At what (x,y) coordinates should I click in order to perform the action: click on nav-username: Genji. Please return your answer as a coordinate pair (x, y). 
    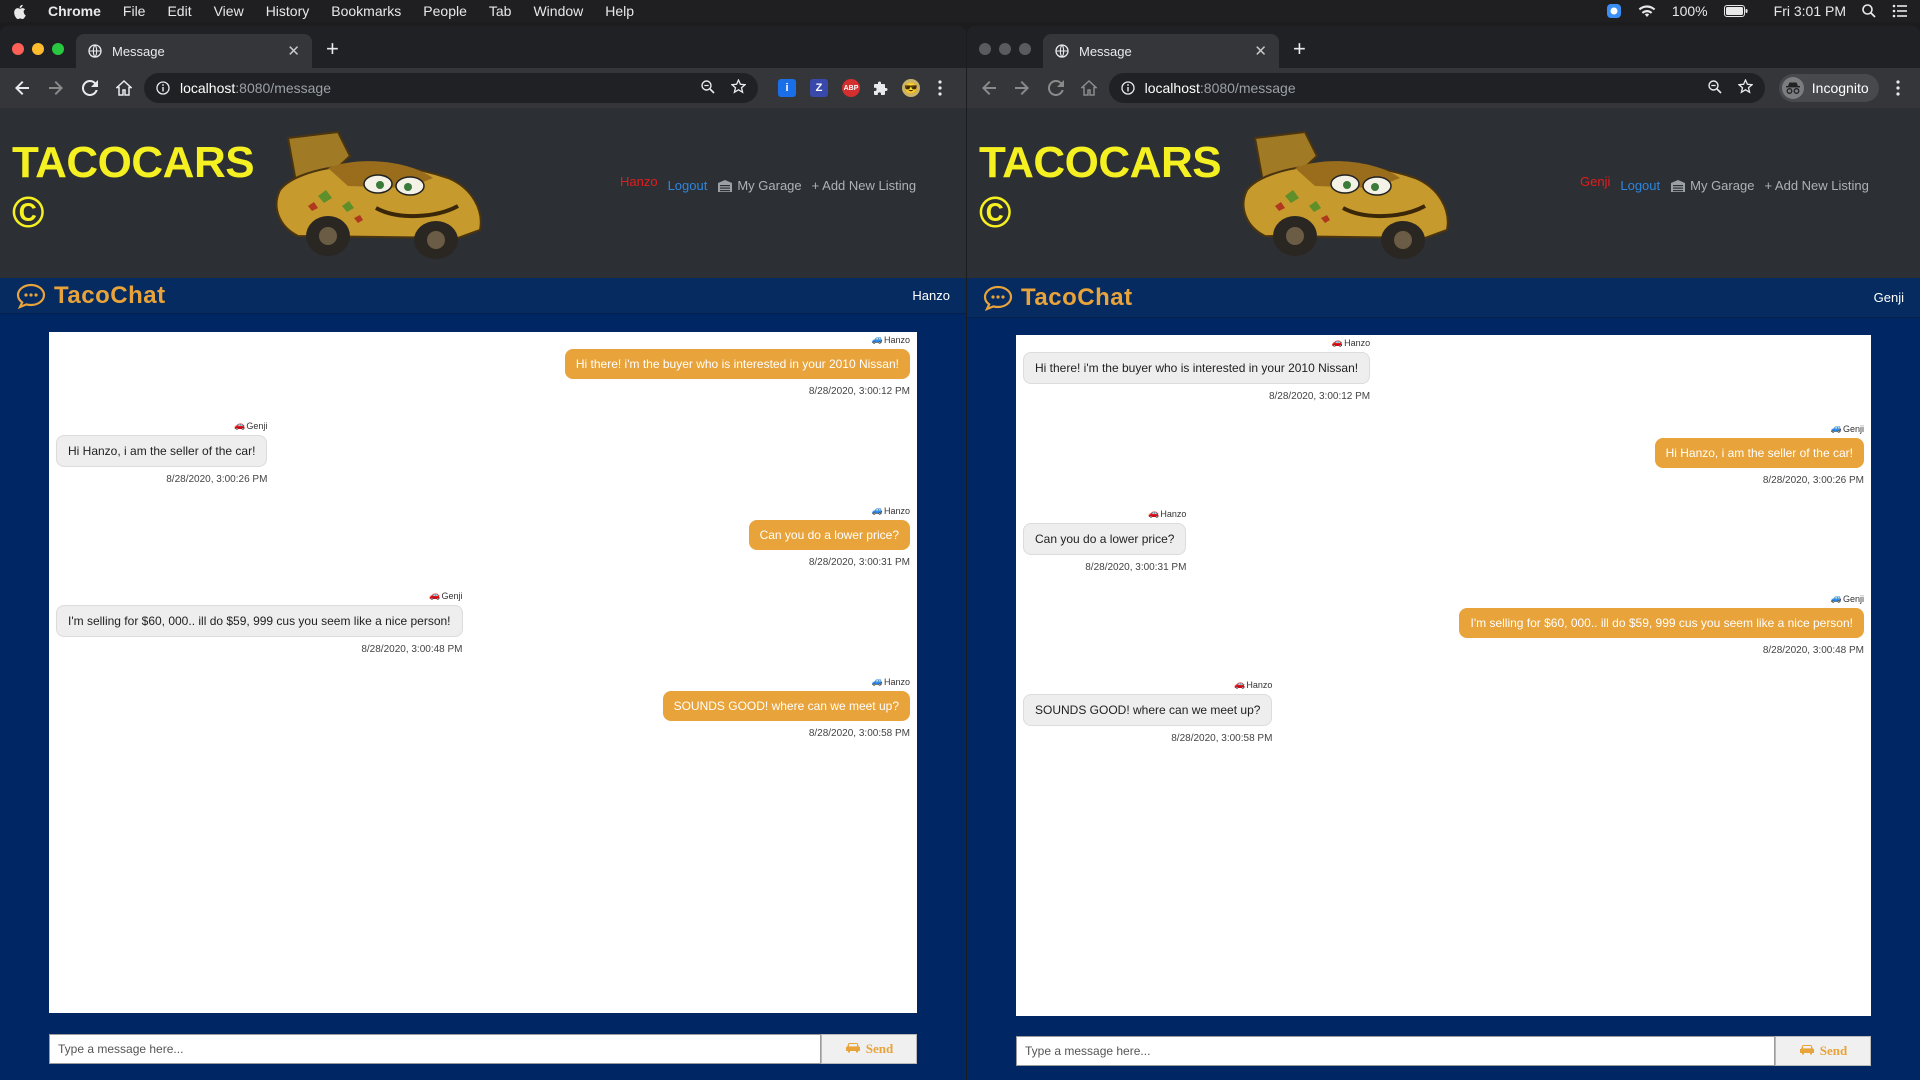
    Looking at the image, I should click on (1595, 181).